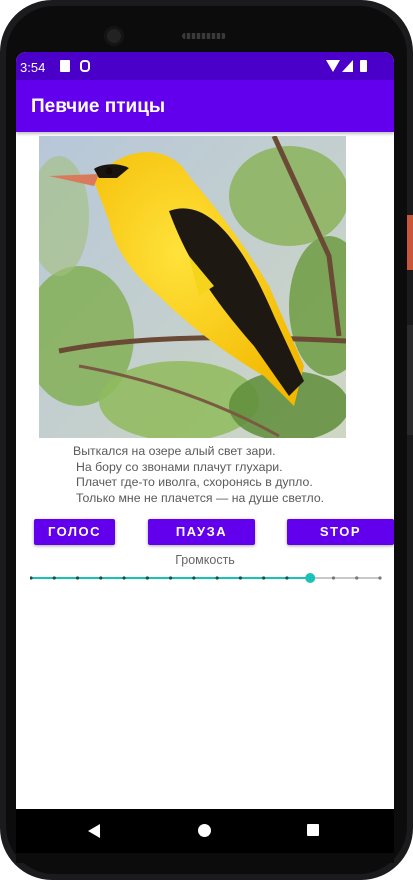 This screenshot has height=880, width=413. What do you see at coordinates (206, 578) in the screenshot?
I see `volume-slider` at bounding box center [206, 578].